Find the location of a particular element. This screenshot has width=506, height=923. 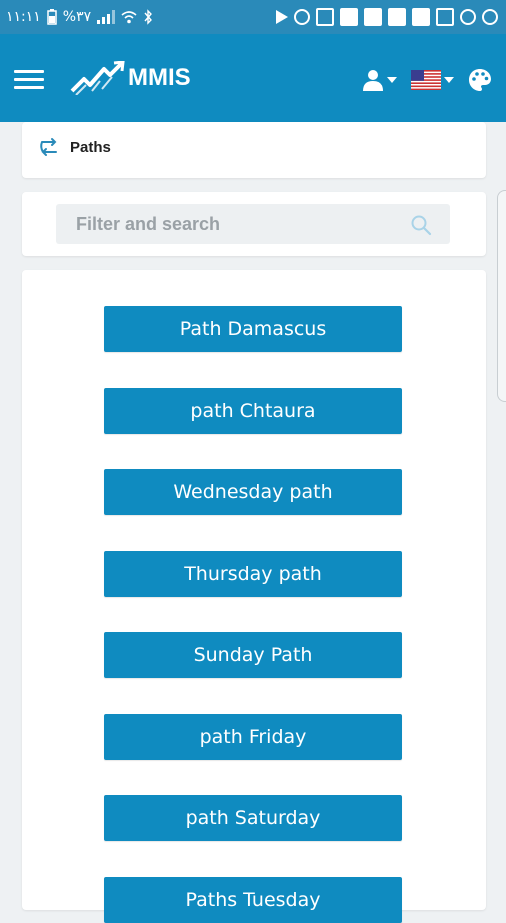

battery-percent: %٣٧ is located at coordinates (77, 17).